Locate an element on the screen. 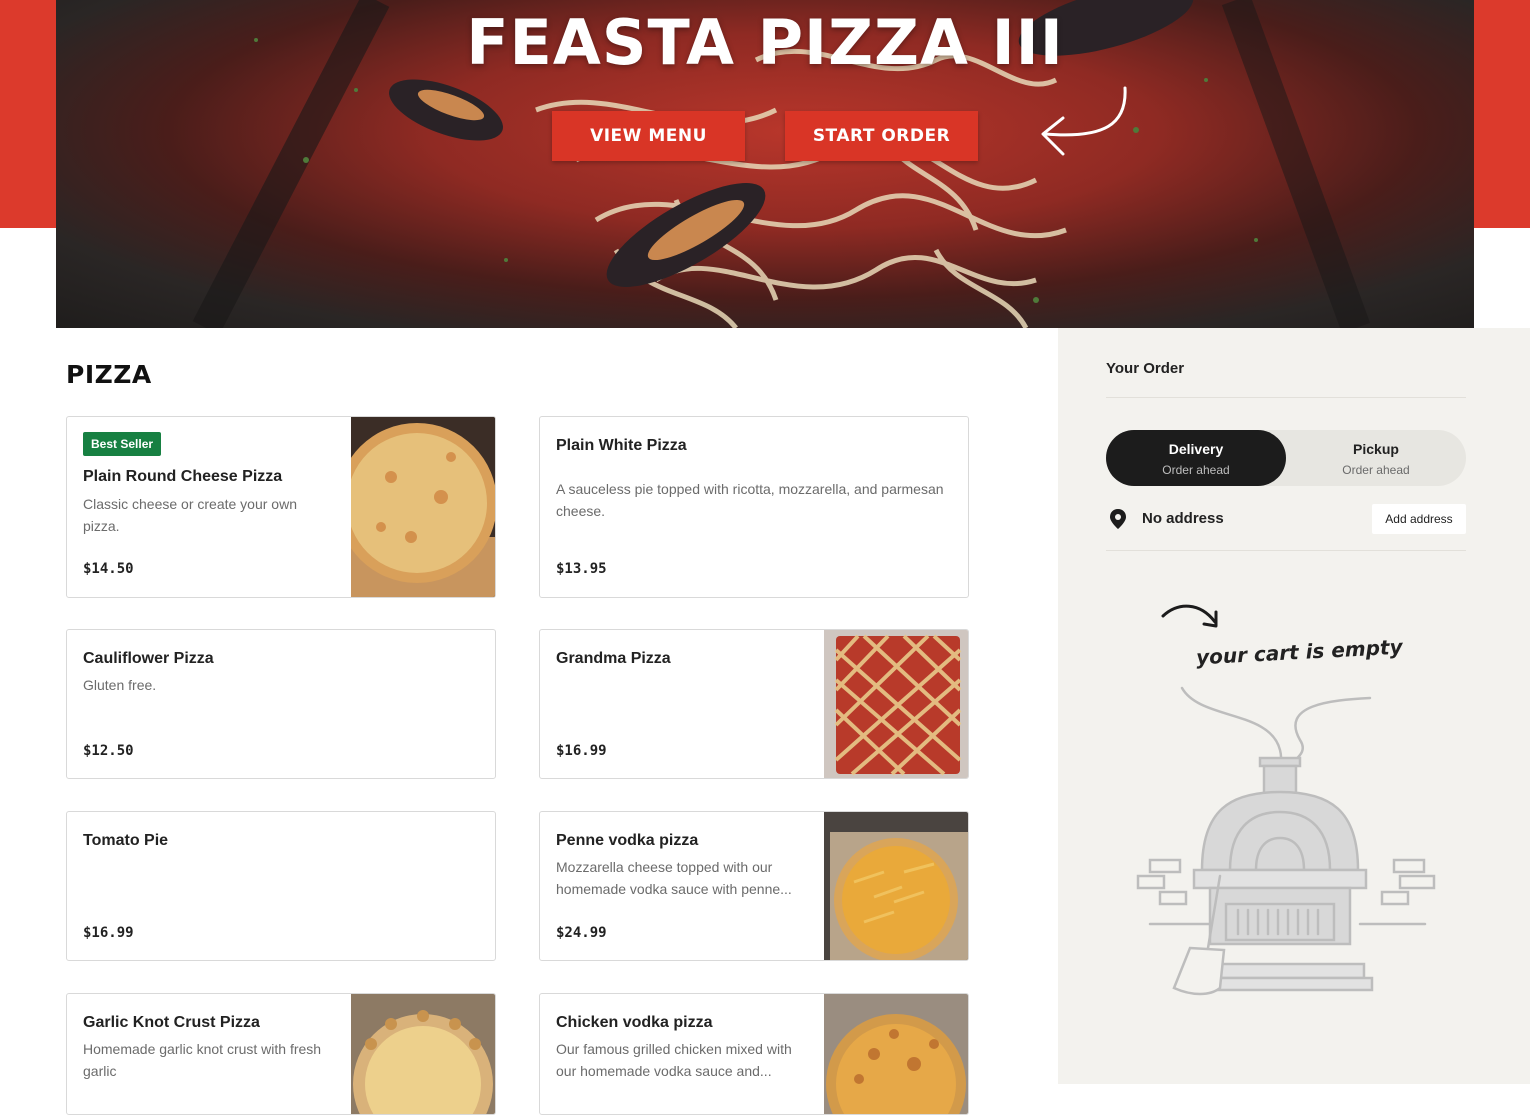 The width and height of the screenshot is (1530, 1115). start-order-button: START ORDER is located at coordinates (881, 136).